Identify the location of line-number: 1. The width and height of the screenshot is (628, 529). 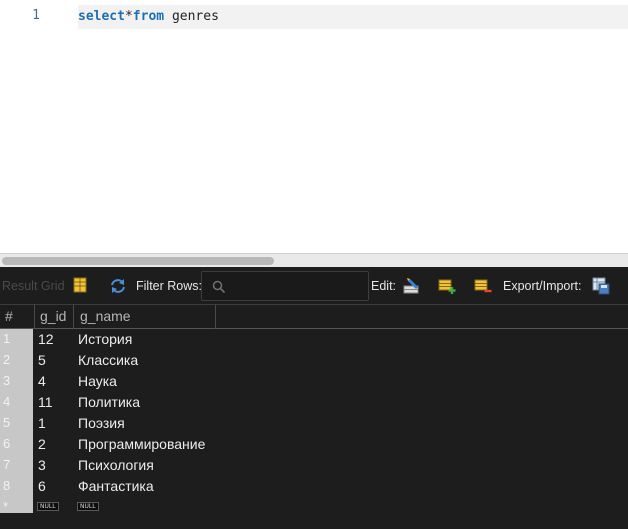
(36, 15).